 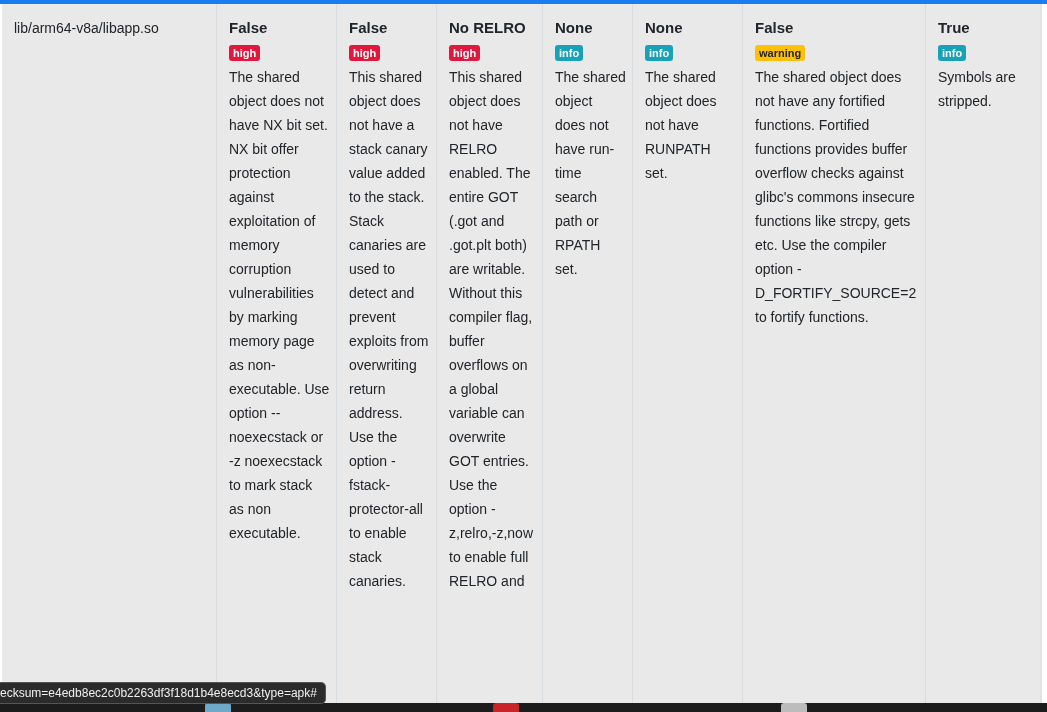 I want to click on file-path: lib/arm64-v8a/libapp.so, so click(x=87, y=28).